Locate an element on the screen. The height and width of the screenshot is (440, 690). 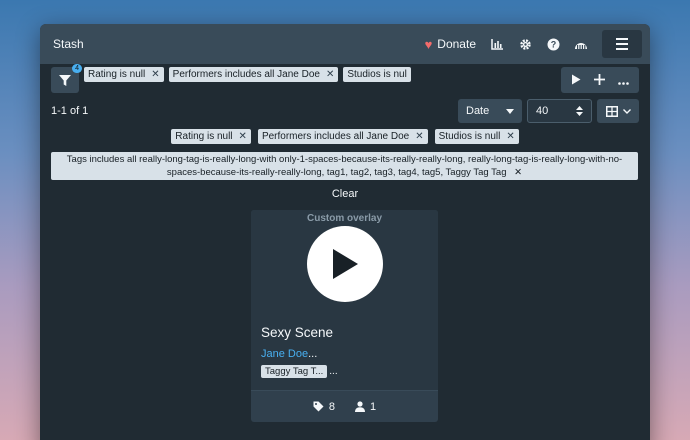
stats-icon is located at coordinates (497, 44).